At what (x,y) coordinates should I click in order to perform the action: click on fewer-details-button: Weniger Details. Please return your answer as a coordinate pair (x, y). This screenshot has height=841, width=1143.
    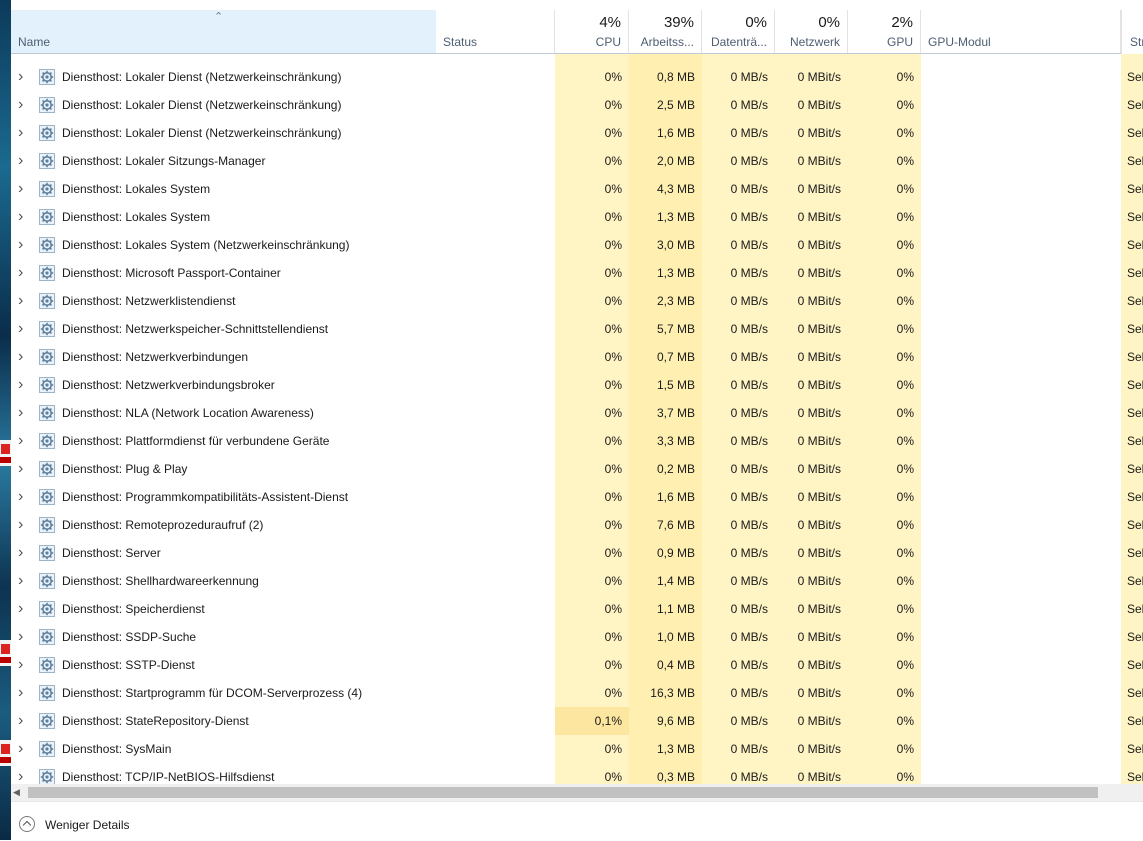
    Looking at the image, I should click on (87, 825).